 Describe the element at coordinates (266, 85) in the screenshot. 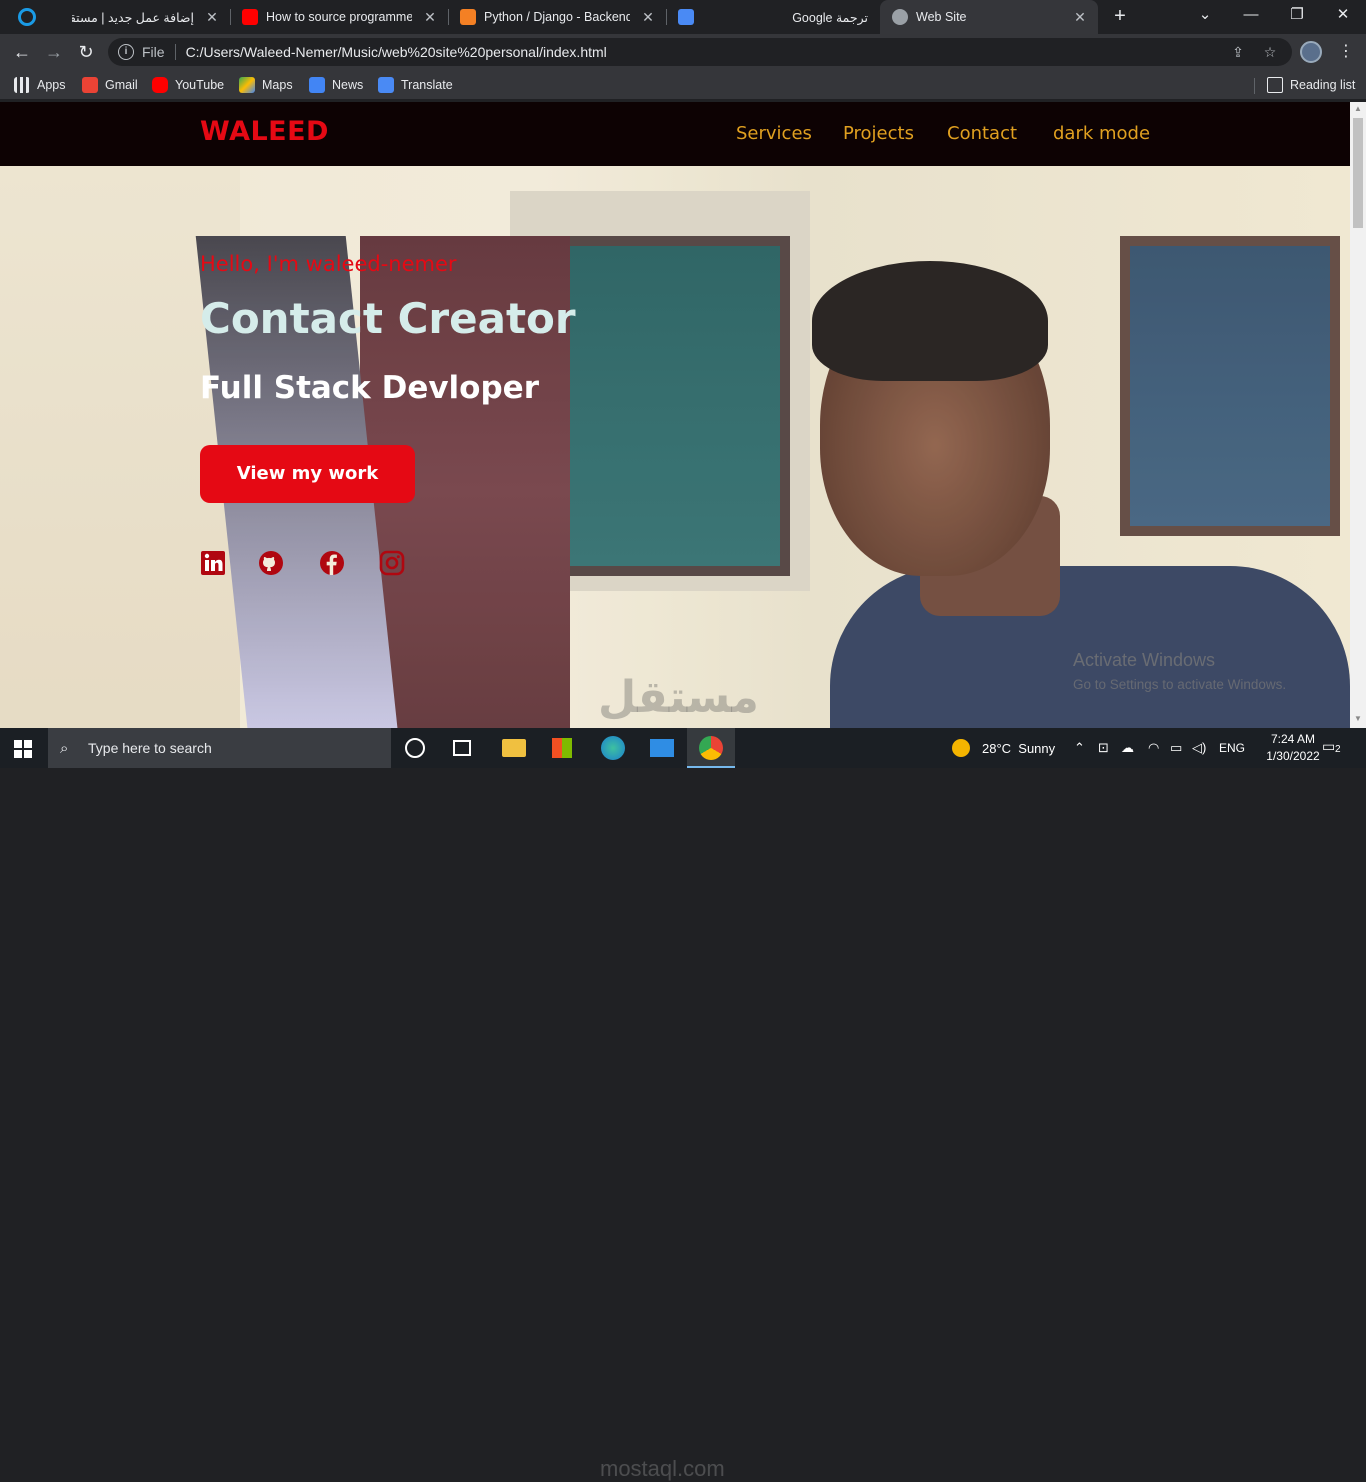

I see `bookmark-maps: Maps` at that location.